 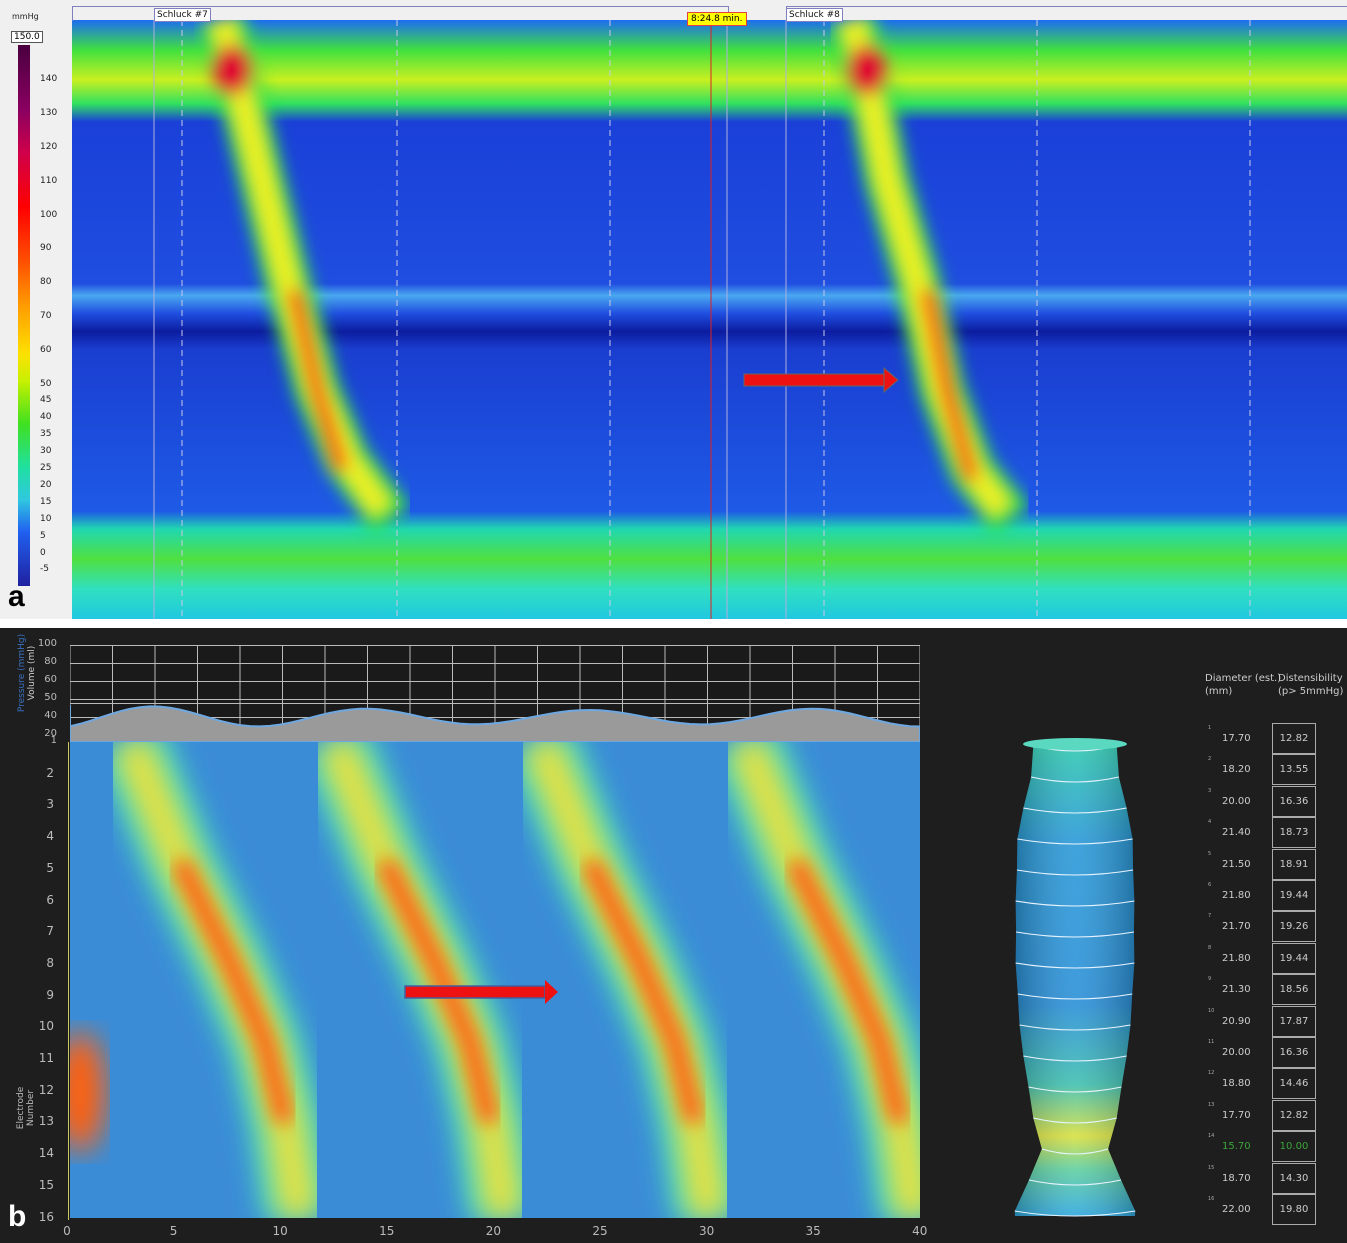 I want to click on time-tick-label: 5, so click(x=173, y=1231).